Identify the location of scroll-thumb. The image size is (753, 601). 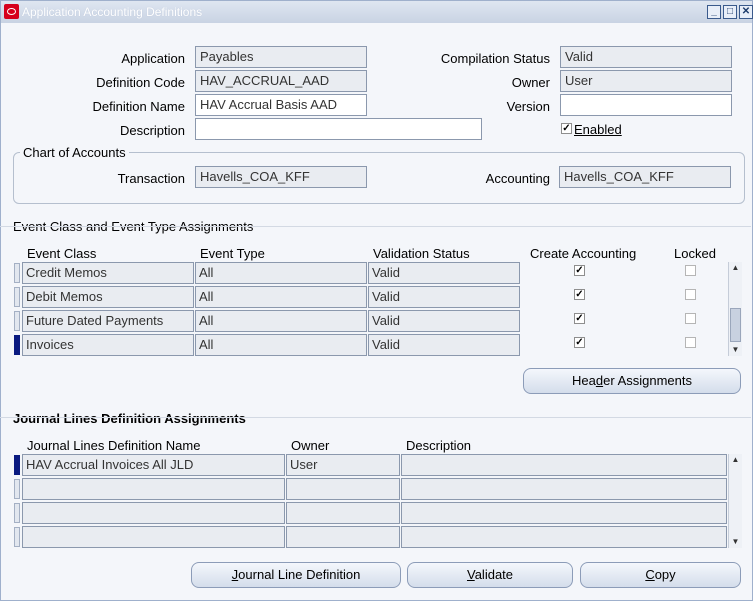
(735, 325).